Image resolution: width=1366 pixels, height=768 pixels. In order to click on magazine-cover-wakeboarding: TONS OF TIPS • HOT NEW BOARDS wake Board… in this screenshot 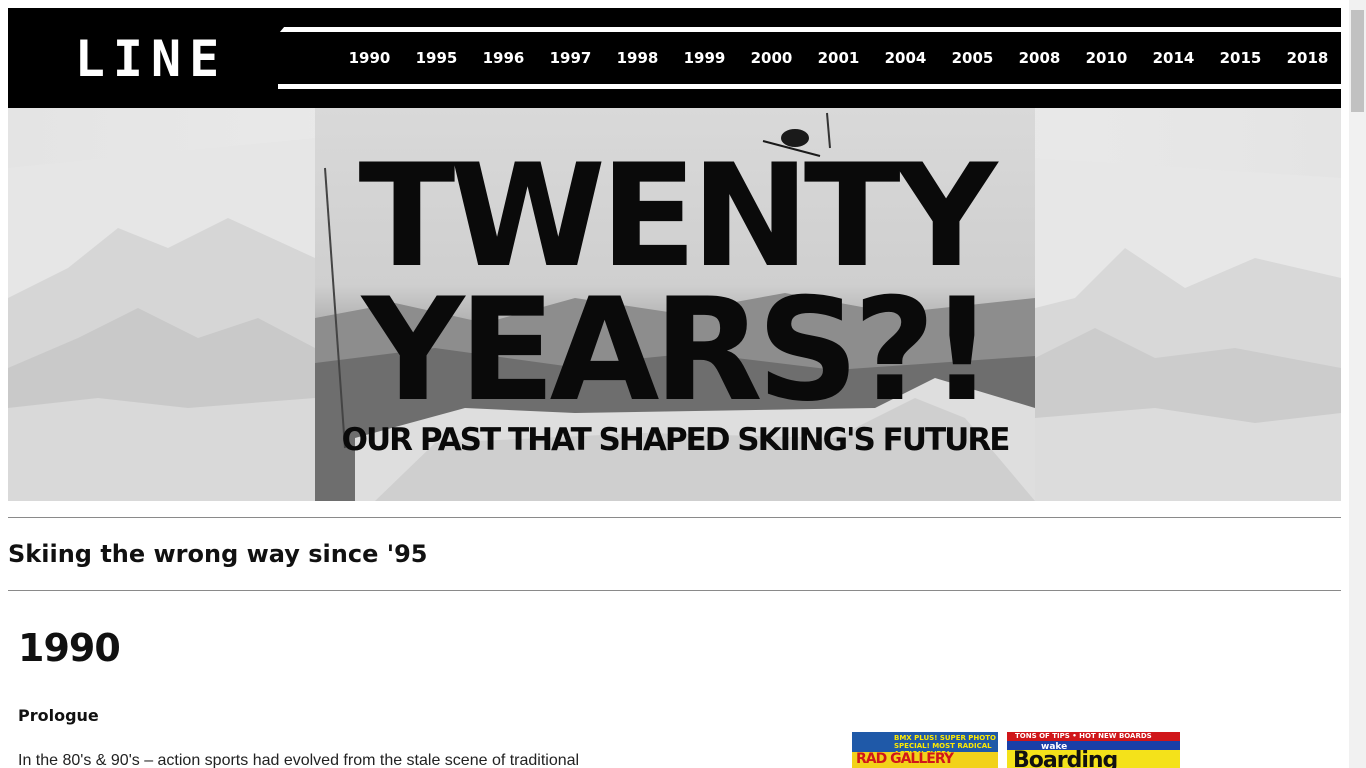, I will do `click(1093, 750)`.